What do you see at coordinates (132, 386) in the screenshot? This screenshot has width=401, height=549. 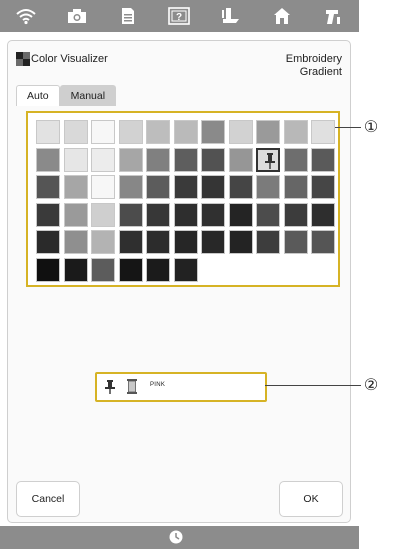 I see `thread-spool-icon` at bounding box center [132, 386].